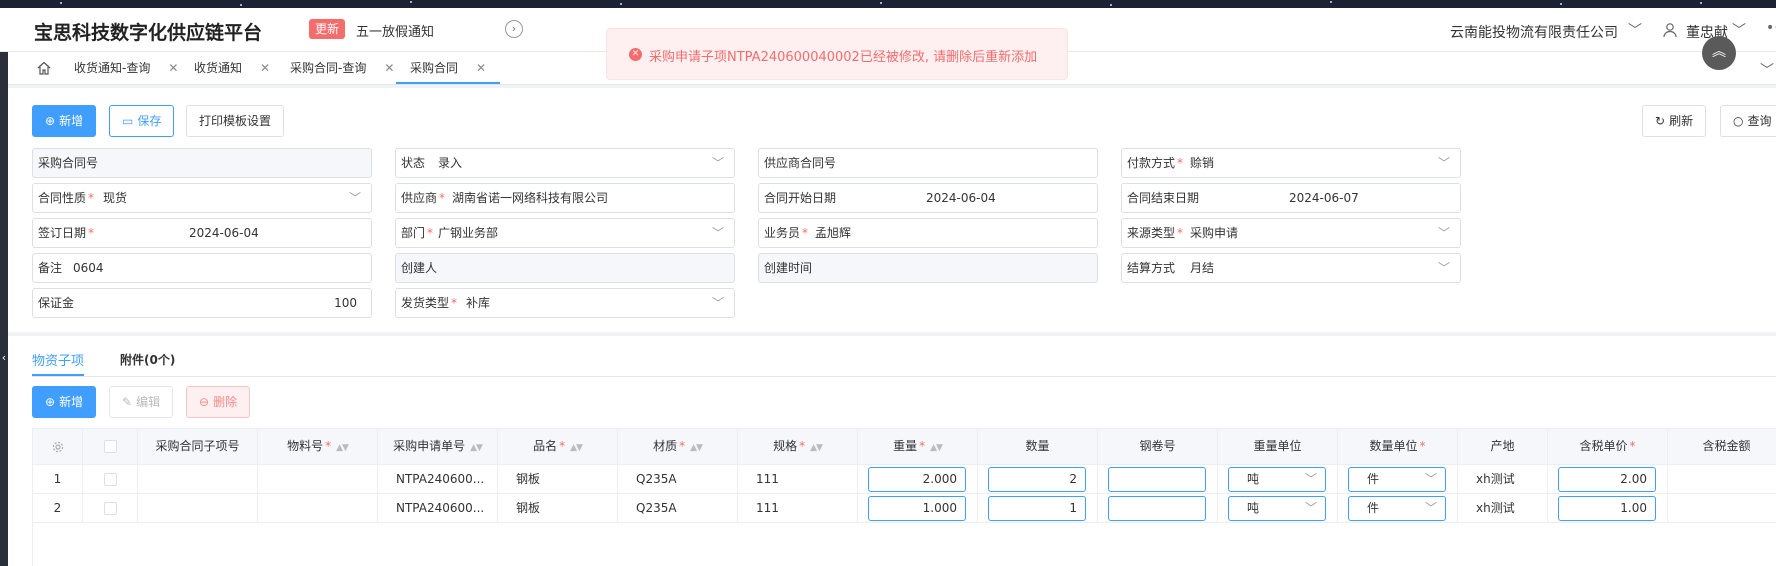 The height and width of the screenshot is (566, 1776). Describe the element at coordinates (147, 359) in the screenshot. I see `tab-attachments: 附件(0个)` at that location.